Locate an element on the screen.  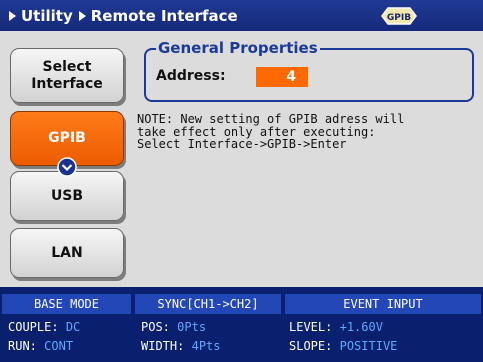
general-properties-group: General Properties Address: 4 is located at coordinates (309, 70).